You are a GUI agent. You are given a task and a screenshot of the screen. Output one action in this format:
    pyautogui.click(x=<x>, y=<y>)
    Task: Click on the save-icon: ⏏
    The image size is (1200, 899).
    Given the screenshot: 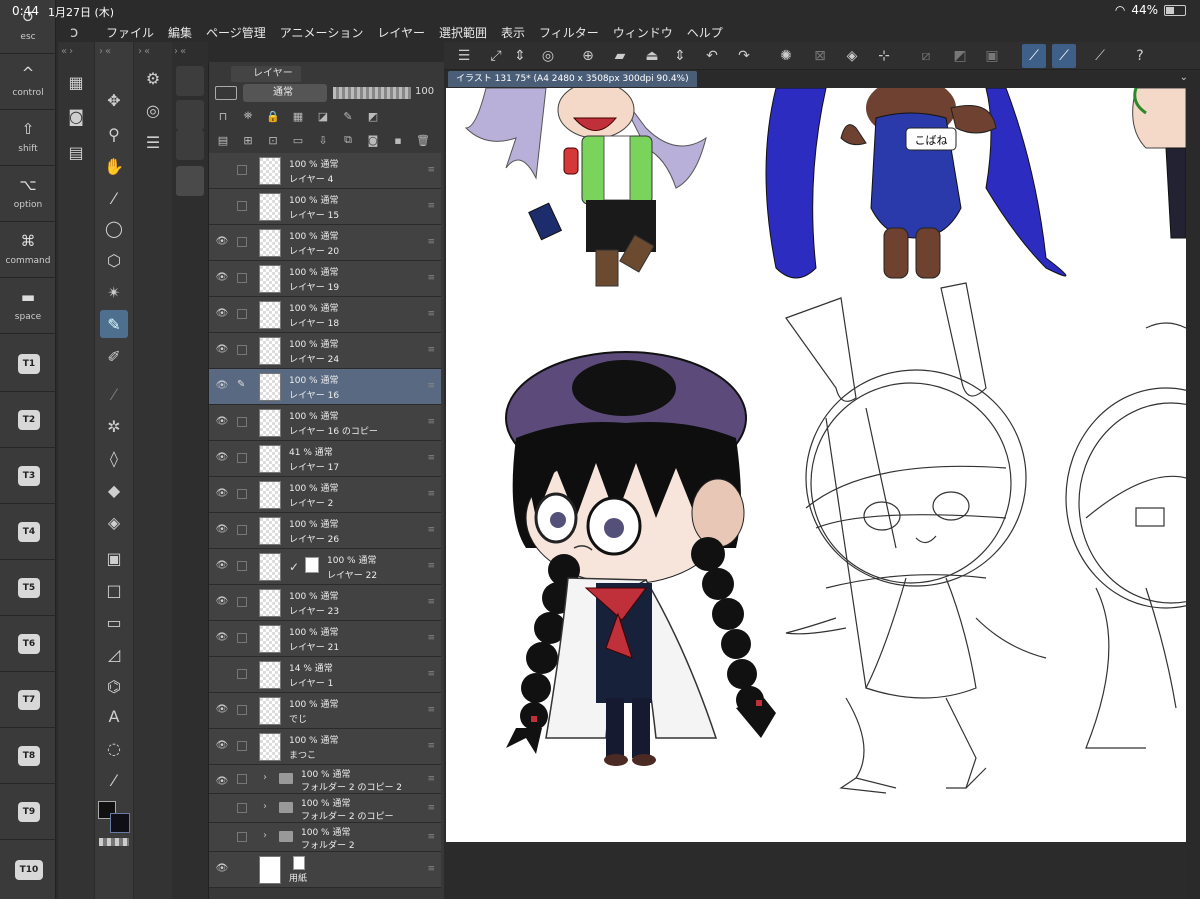 What is the action you would take?
    pyautogui.click(x=652, y=56)
    